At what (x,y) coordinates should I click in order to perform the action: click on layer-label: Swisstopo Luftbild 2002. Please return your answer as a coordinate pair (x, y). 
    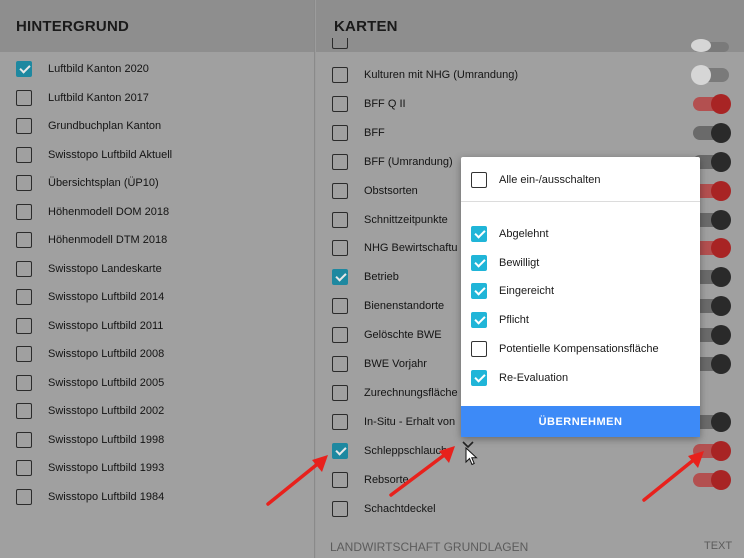
    Looking at the image, I should click on (106, 411).